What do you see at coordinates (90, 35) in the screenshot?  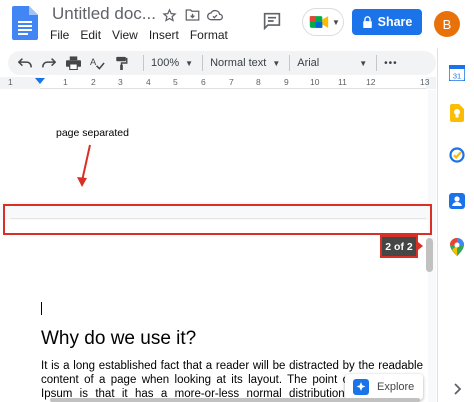 I see `menu-edit: Edit` at bounding box center [90, 35].